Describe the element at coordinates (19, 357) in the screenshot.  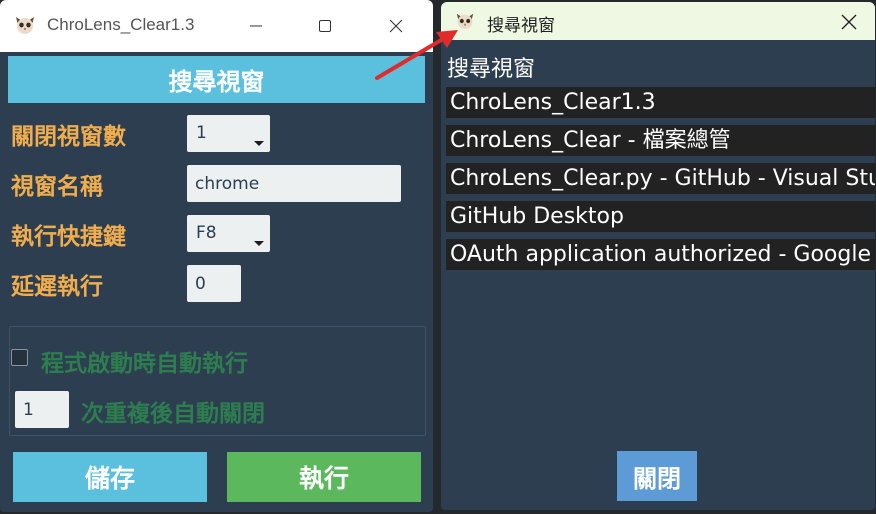
I see `autorun-checkbox` at that location.